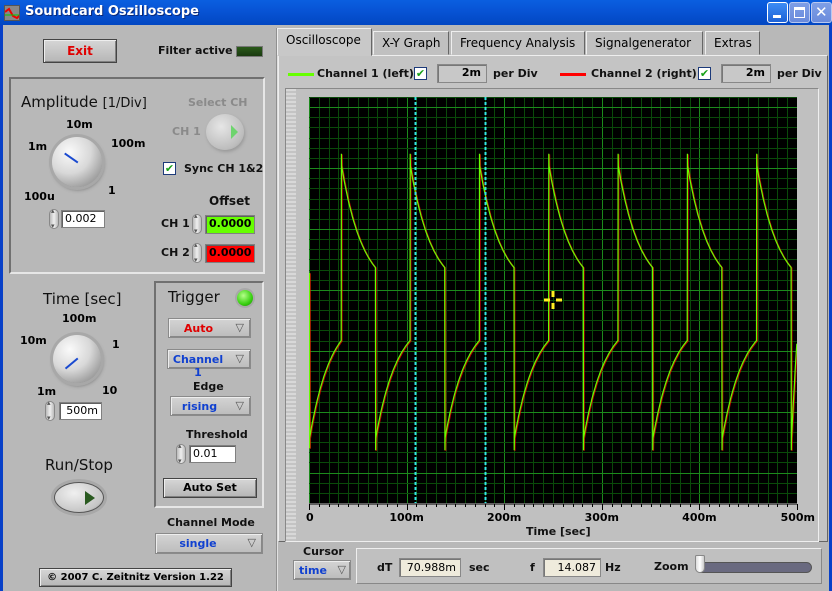 Image resolution: width=832 pixels, height=591 pixels. Describe the element at coordinates (199, 406) in the screenshot. I see `trigger-edge-value: rising` at that location.